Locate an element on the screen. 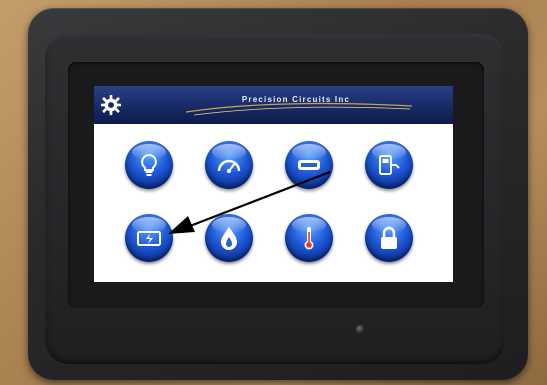  water-flame-icon is located at coordinates (229, 238).